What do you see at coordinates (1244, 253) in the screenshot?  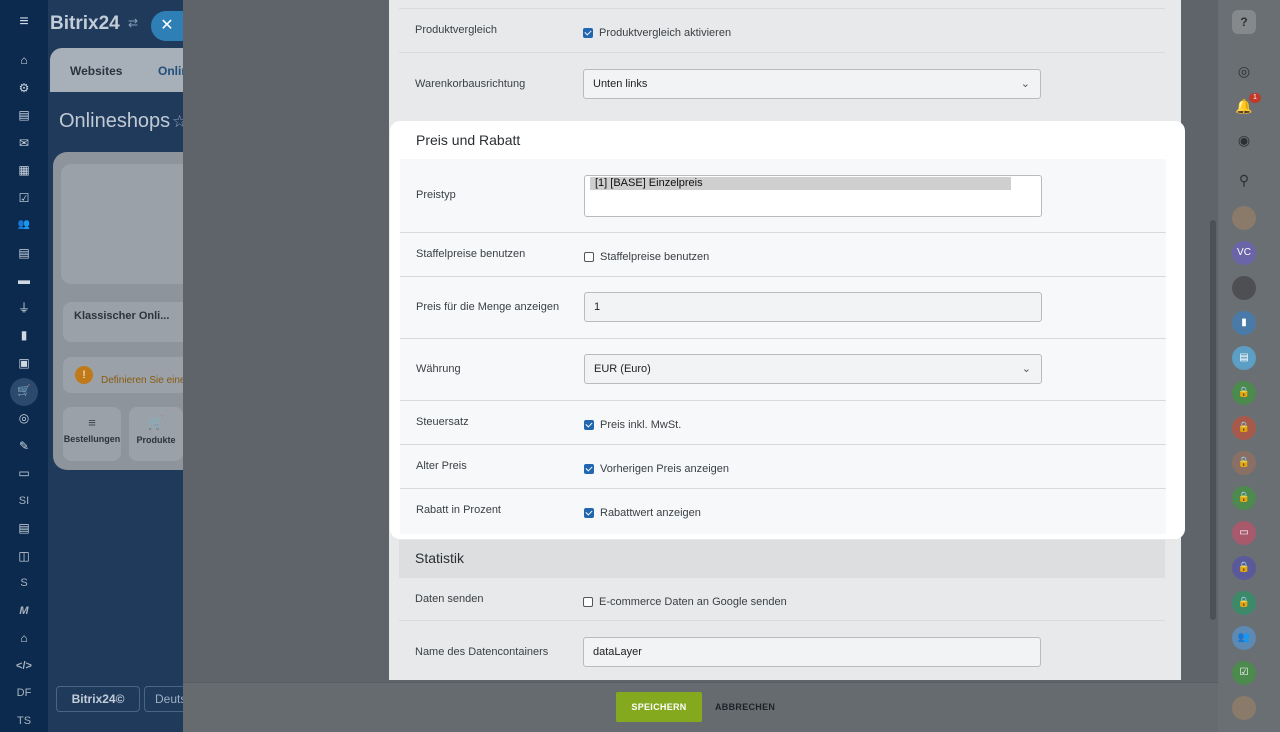 I see `avatar-vc: VC` at bounding box center [1244, 253].